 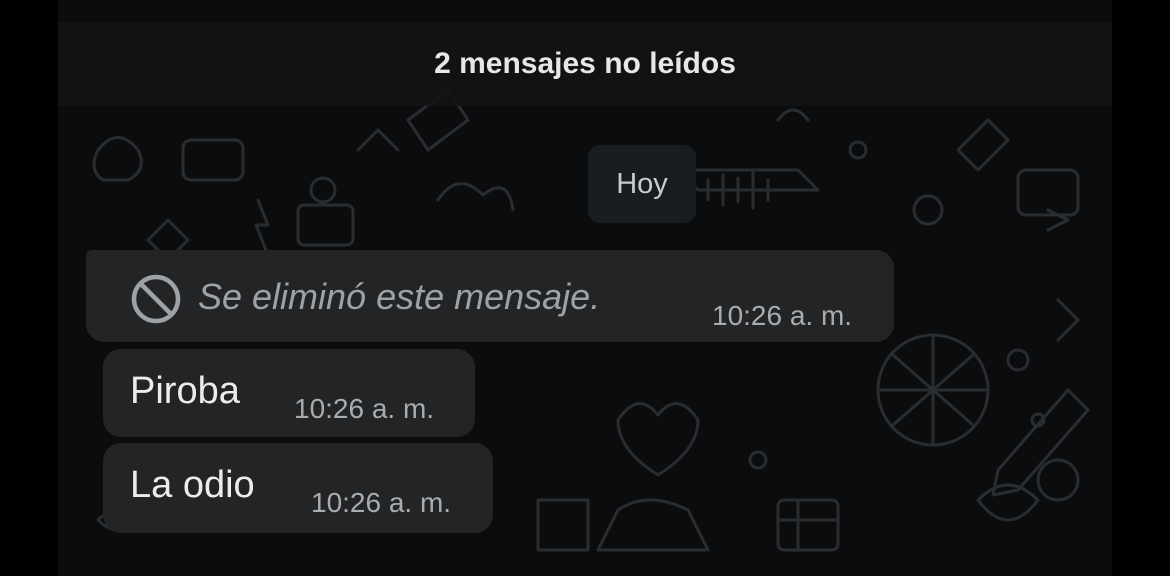 What do you see at coordinates (156, 299) in the screenshot?
I see `ban-icon` at bounding box center [156, 299].